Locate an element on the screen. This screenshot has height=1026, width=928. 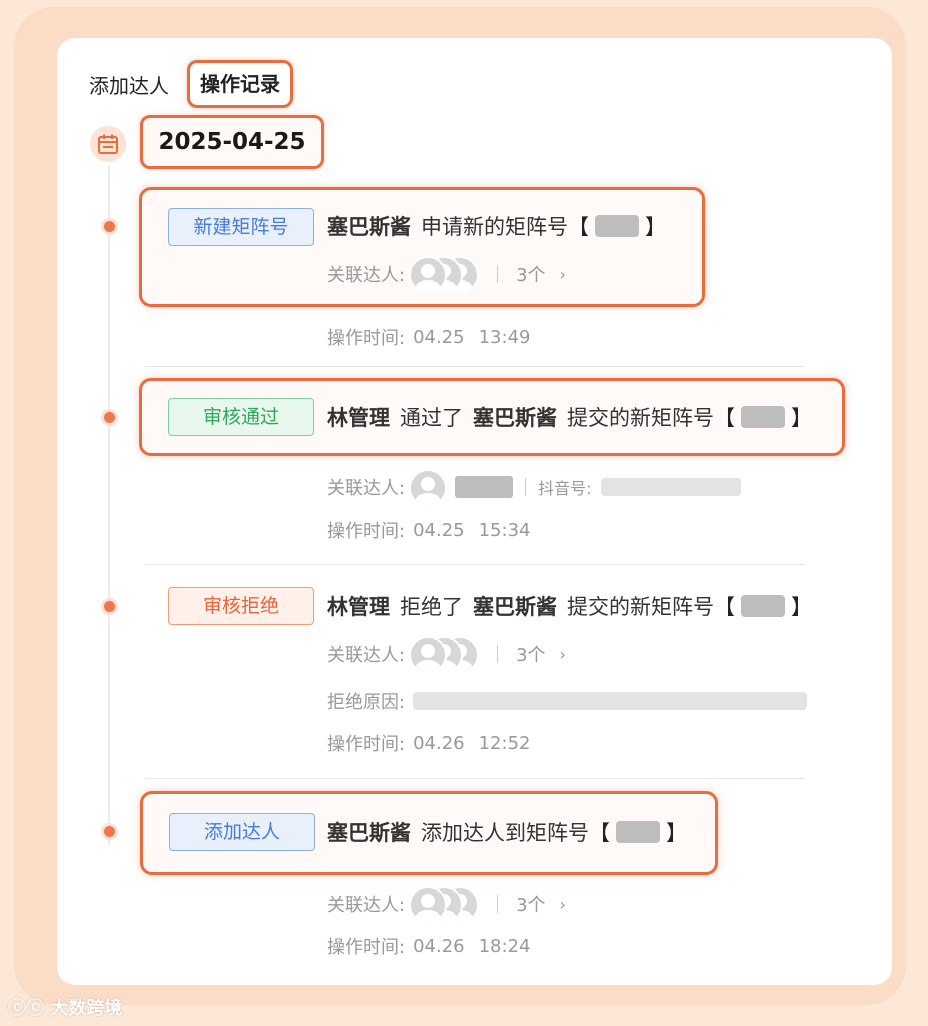
op-time: 12:52 is located at coordinates (504, 743).